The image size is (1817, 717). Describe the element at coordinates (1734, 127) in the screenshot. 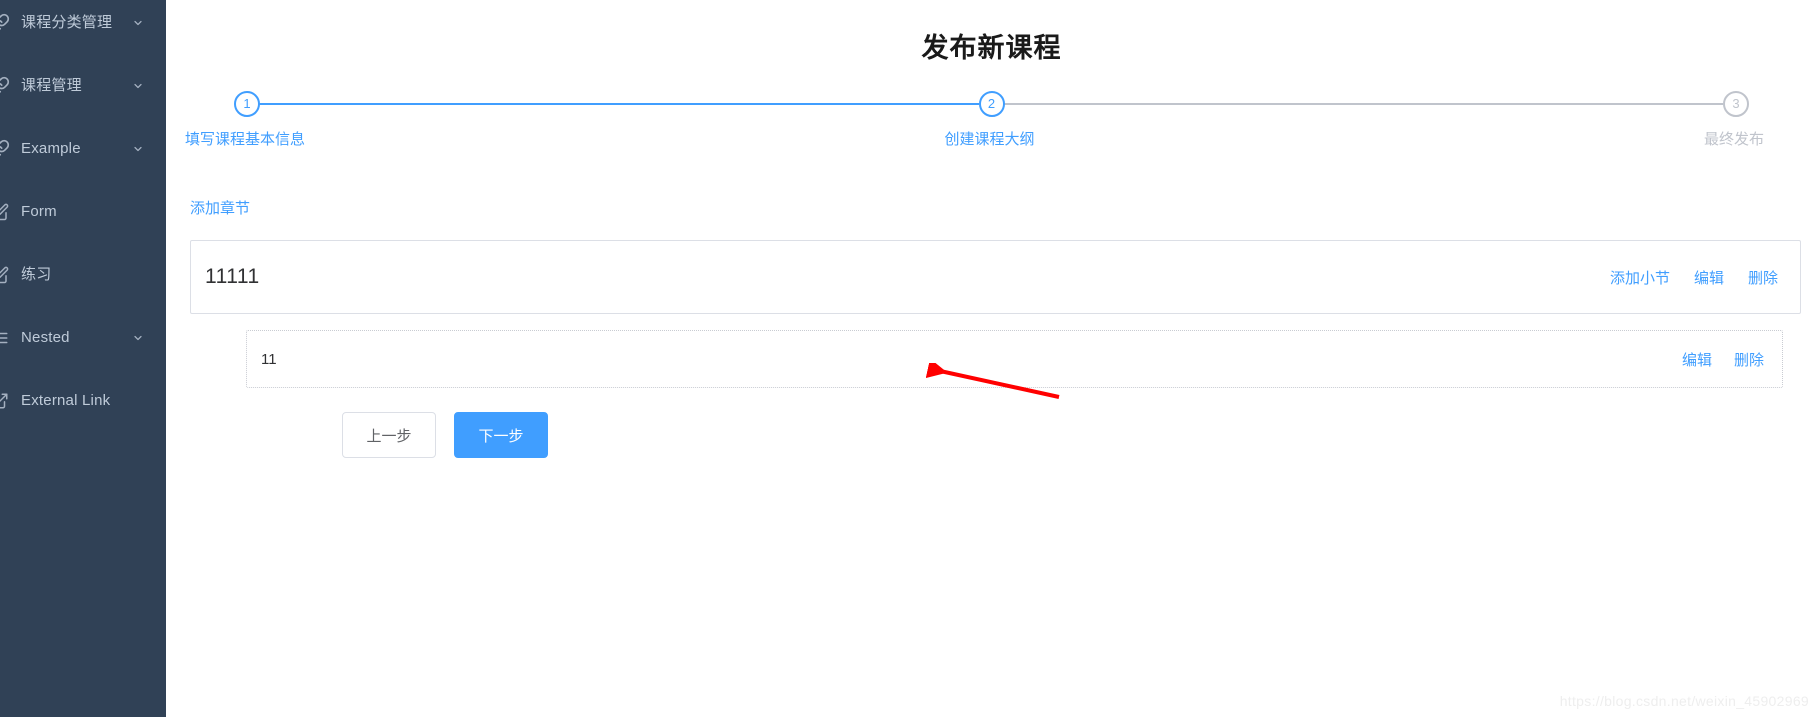

I see `step-3: 3 最终发布` at that location.